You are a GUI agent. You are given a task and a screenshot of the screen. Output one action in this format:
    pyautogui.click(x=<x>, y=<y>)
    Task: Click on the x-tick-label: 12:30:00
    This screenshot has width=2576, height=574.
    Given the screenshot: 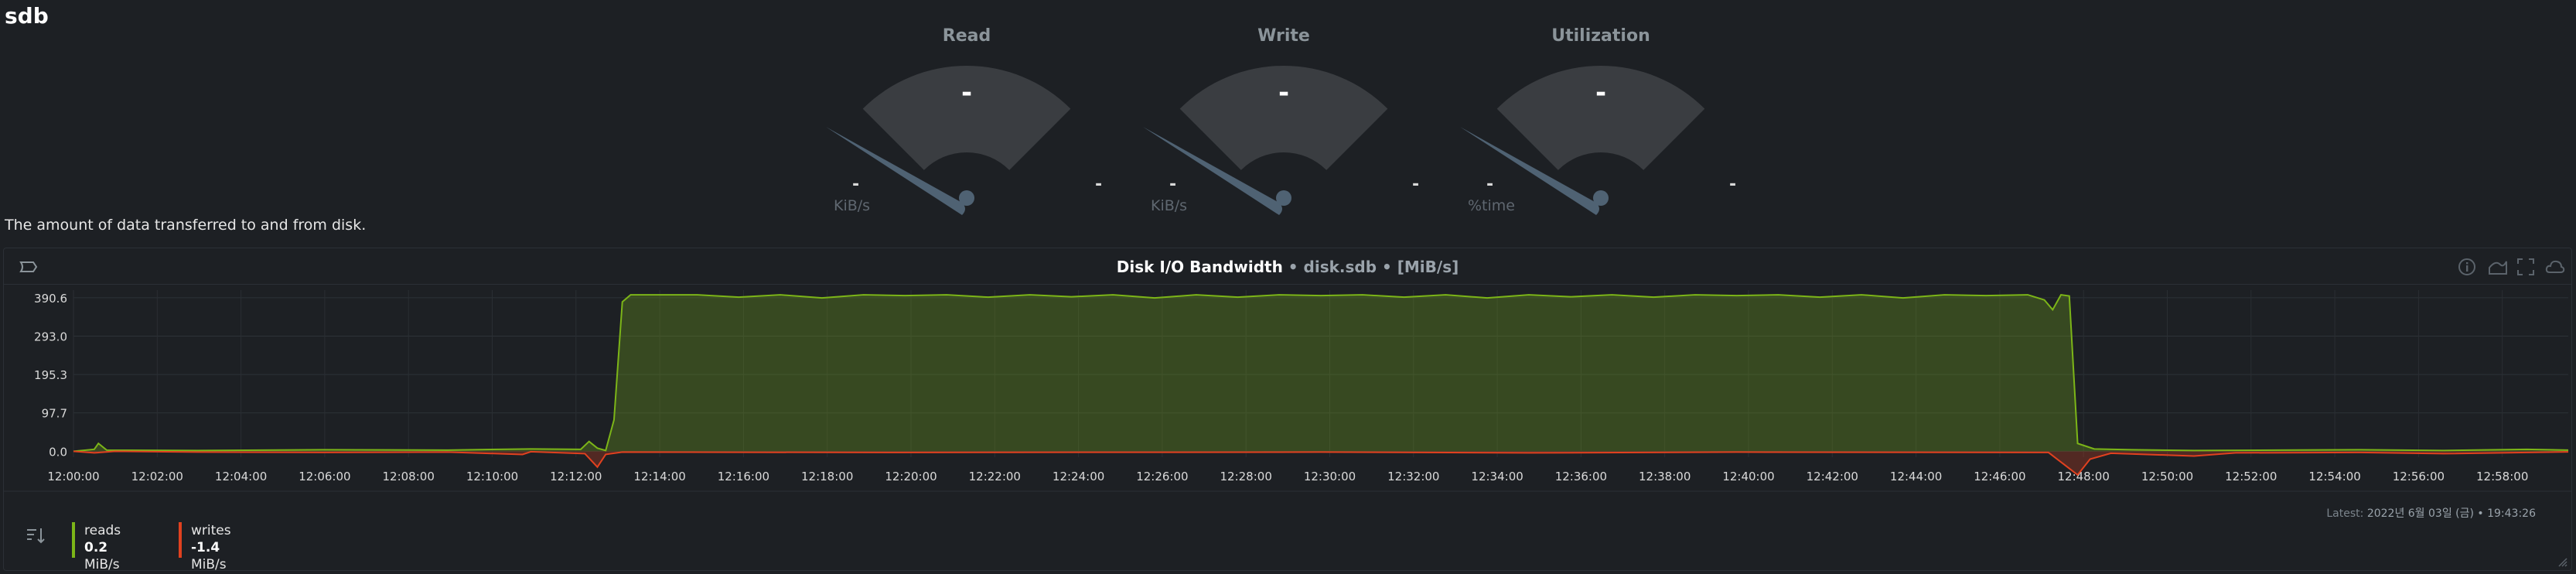 What is the action you would take?
    pyautogui.click(x=1330, y=477)
    